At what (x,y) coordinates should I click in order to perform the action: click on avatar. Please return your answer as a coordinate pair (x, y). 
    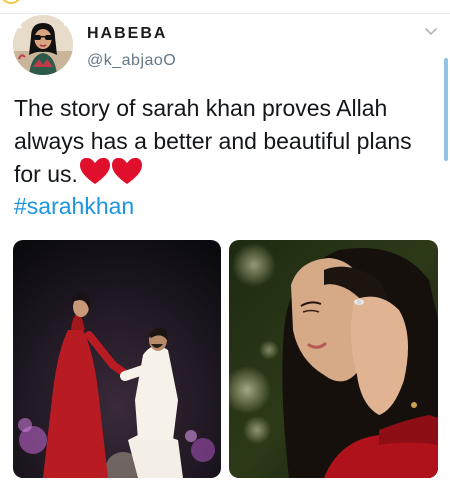
    Looking at the image, I should click on (43, 45).